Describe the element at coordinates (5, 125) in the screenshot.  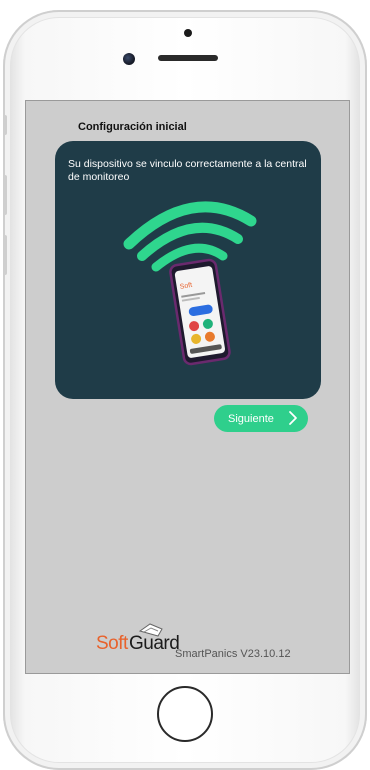
I see `mute-switch` at that location.